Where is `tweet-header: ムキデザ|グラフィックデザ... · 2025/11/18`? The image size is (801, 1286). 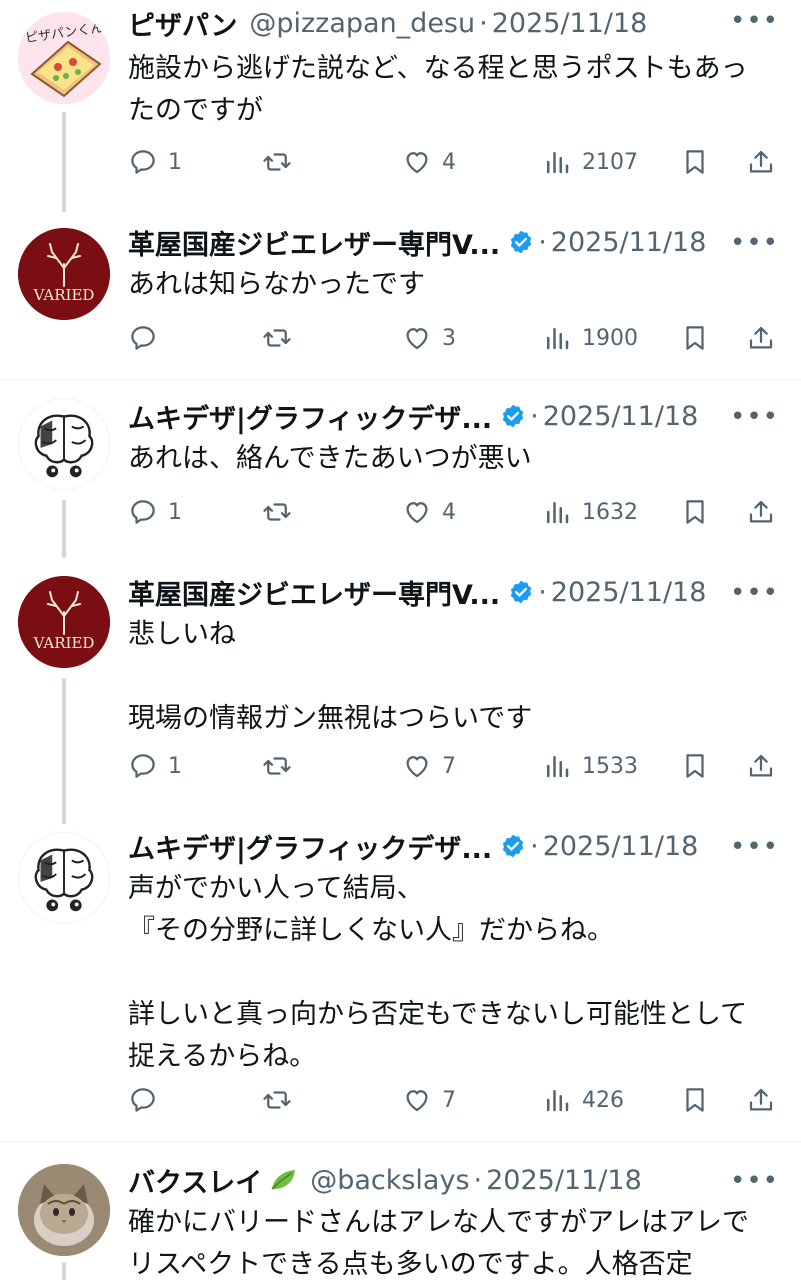
tweet-header: ムキデザ|グラフィックデザ... · 2025/11/18 is located at coordinates (454, 846).